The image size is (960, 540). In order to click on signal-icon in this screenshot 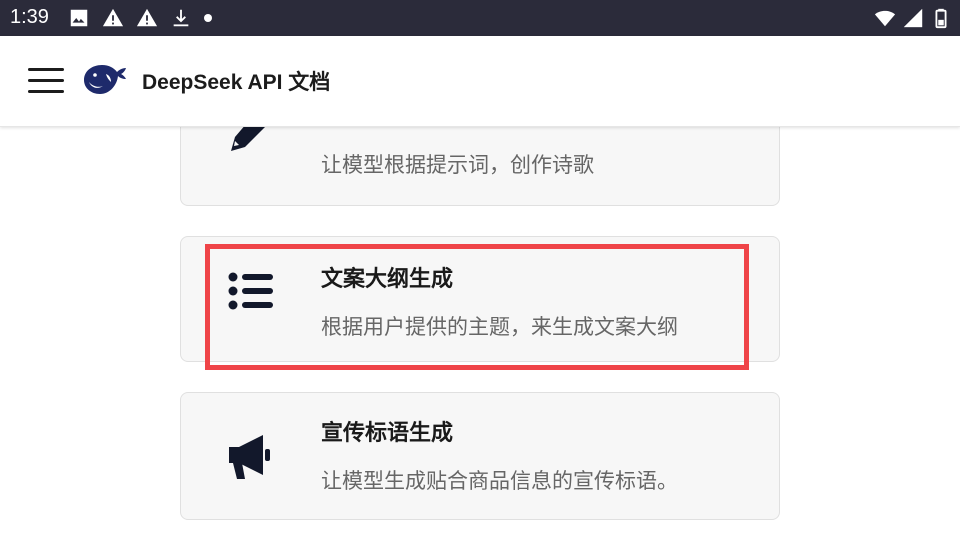, I will do `click(913, 18)`.